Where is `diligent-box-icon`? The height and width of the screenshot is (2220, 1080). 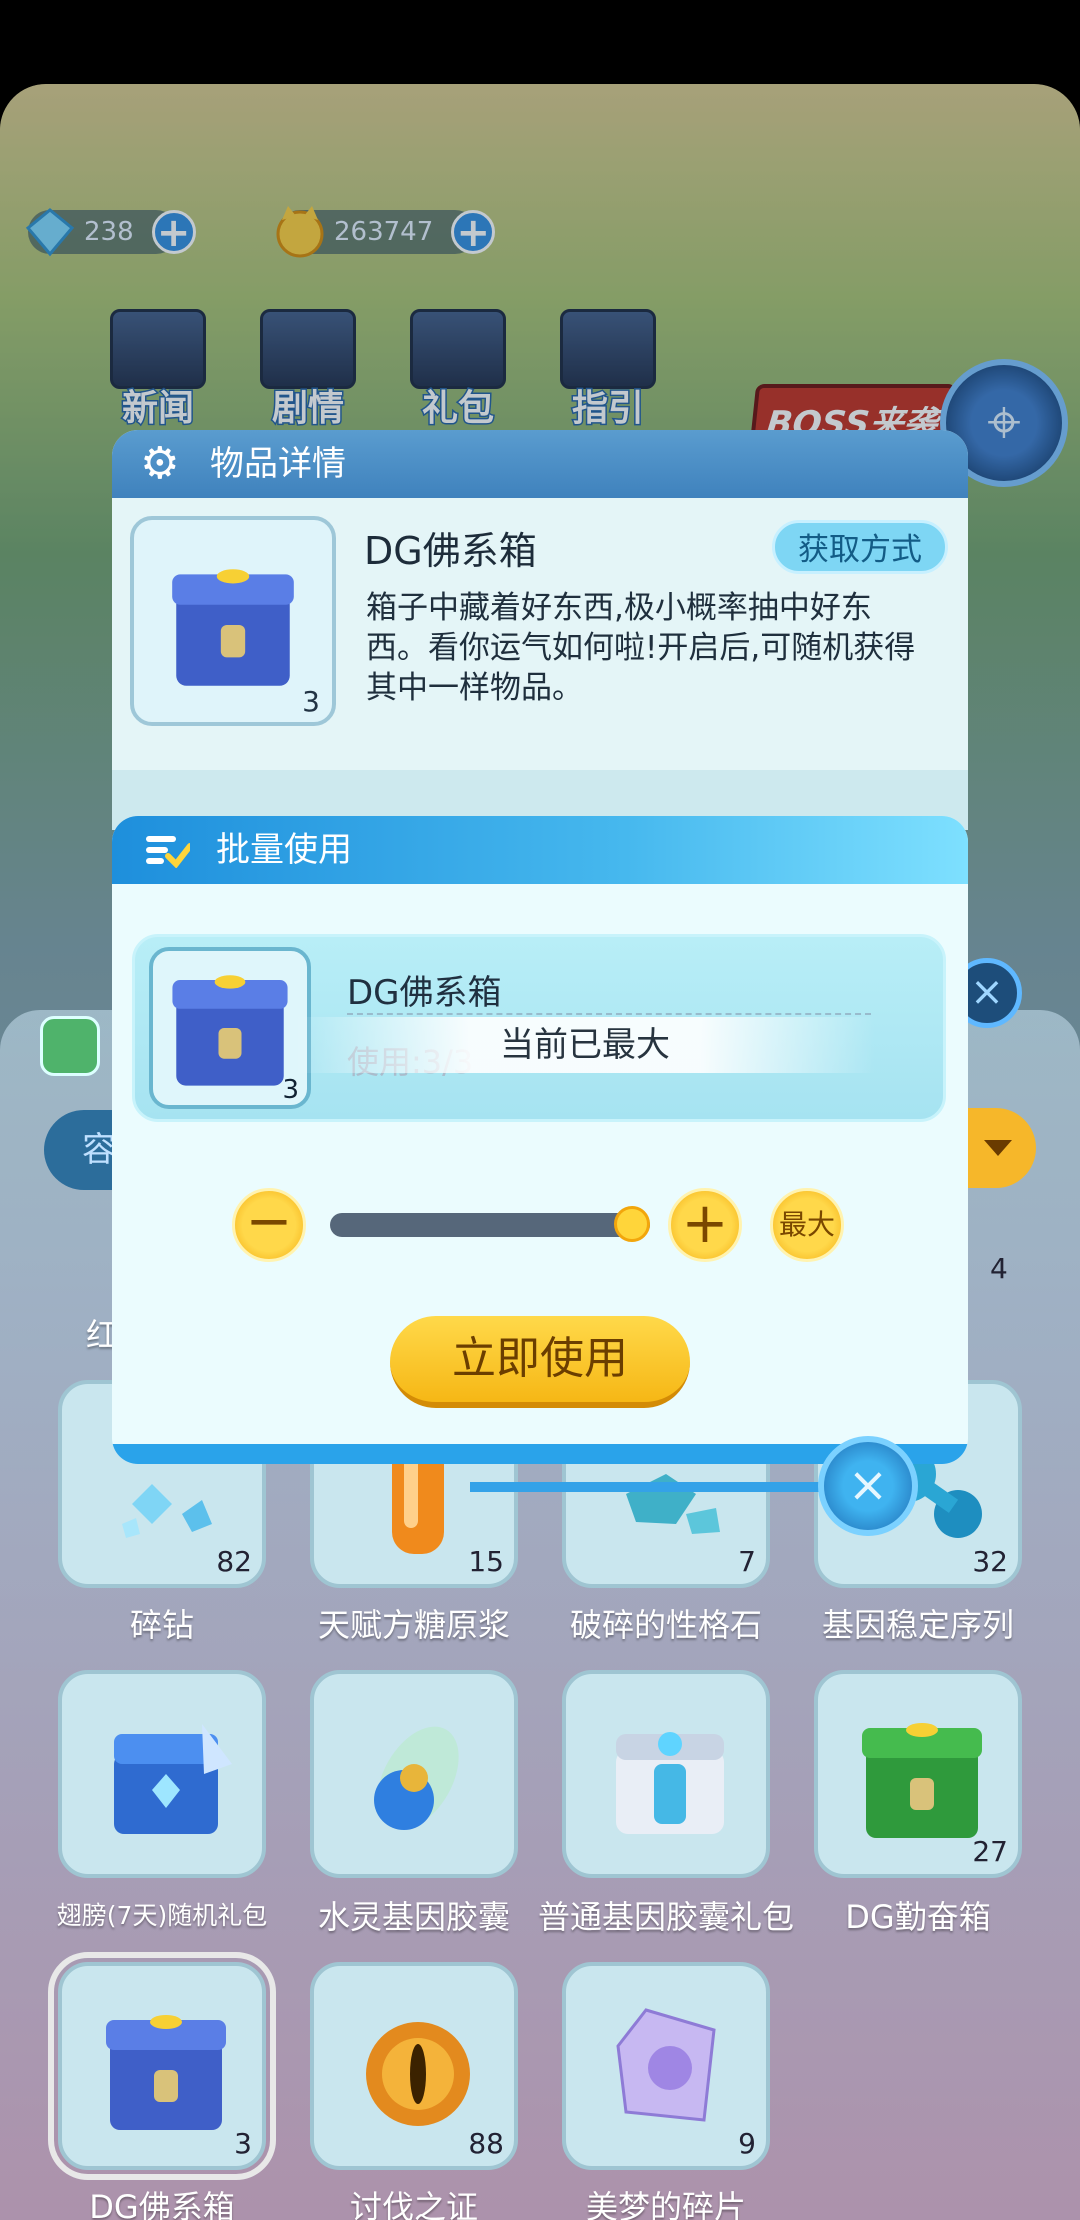 diligent-box-icon is located at coordinates (922, 1780).